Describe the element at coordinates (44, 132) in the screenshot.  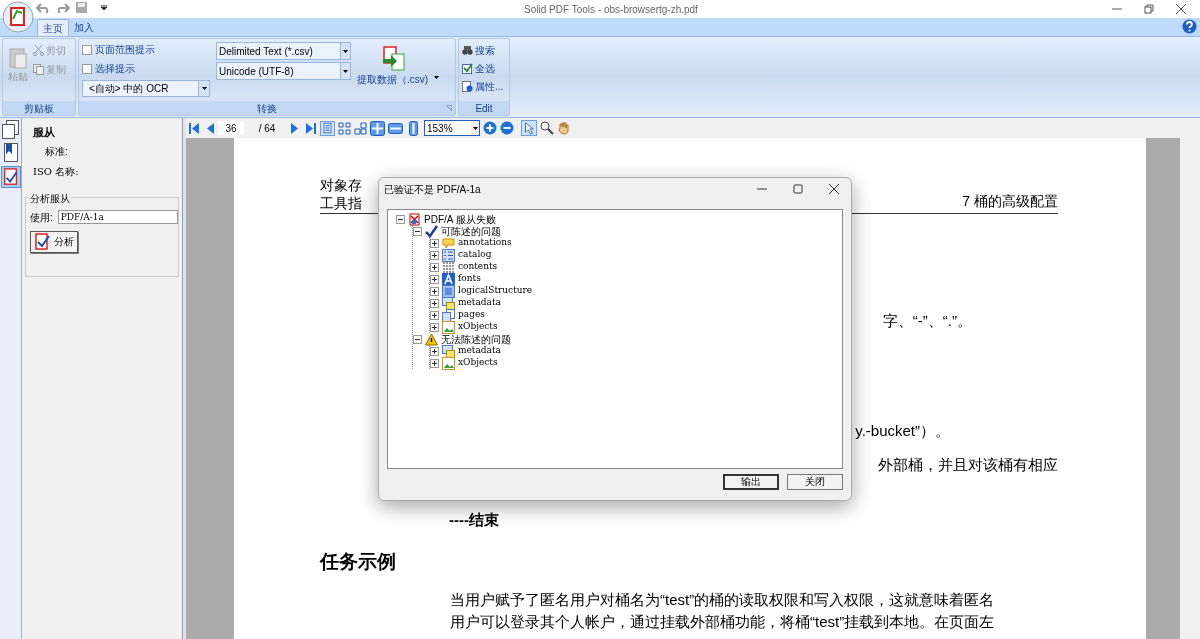
I see `panel-title: 服从` at that location.